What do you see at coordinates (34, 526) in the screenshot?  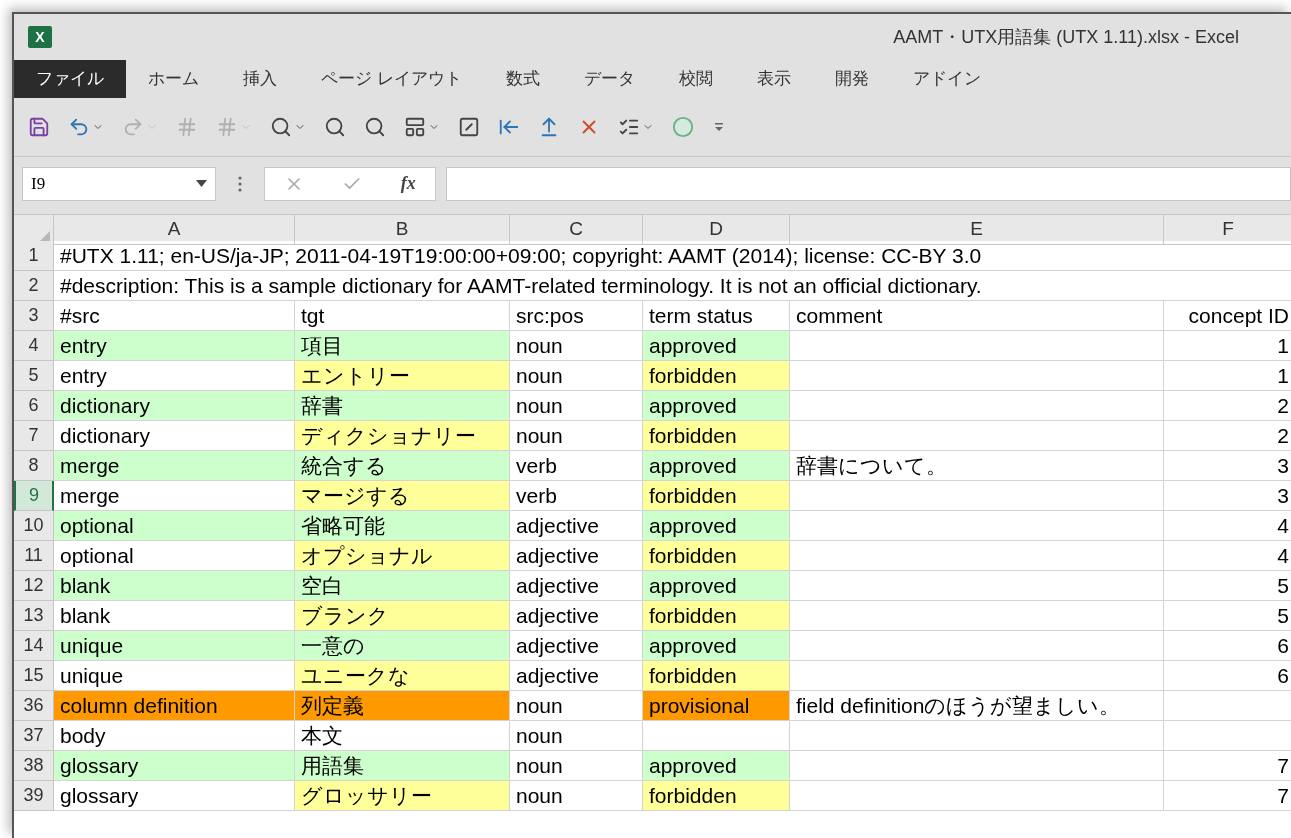 I see `row-header: 10` at bounding box center [34, 526].